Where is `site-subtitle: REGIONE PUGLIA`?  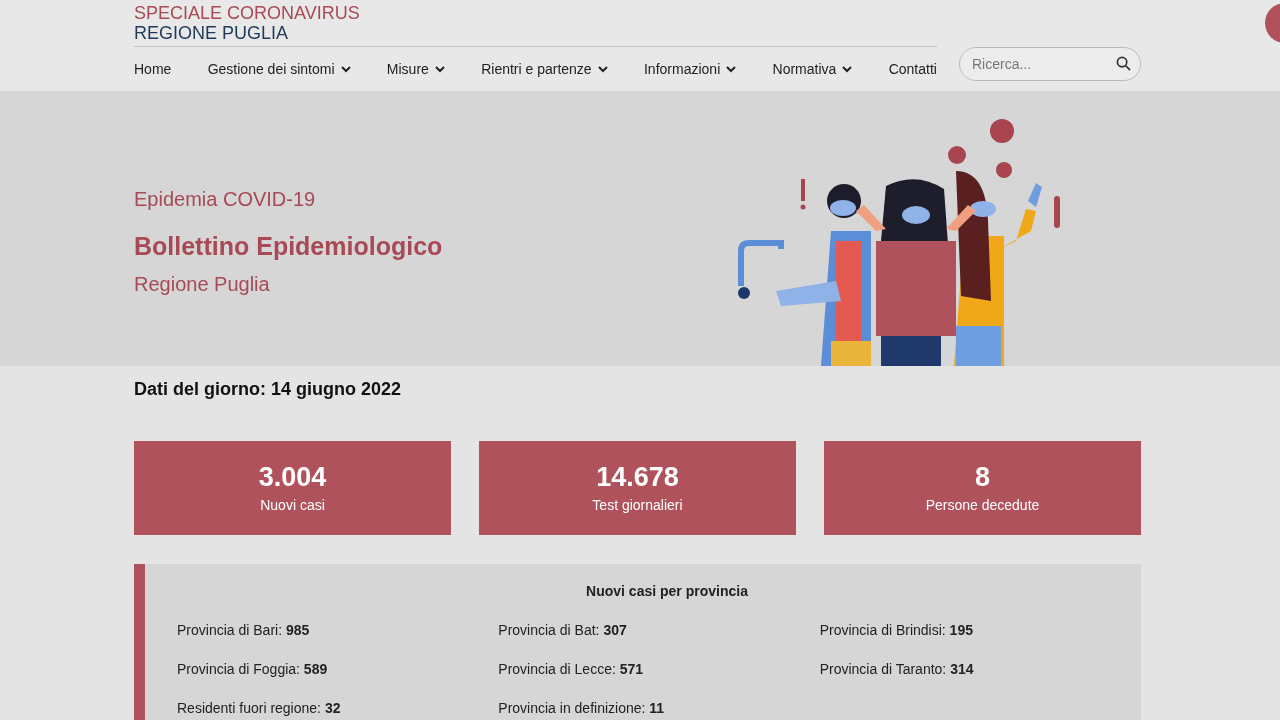 site-subtitle: REGIONE PUGLIA is located at coordinates (535, 33).